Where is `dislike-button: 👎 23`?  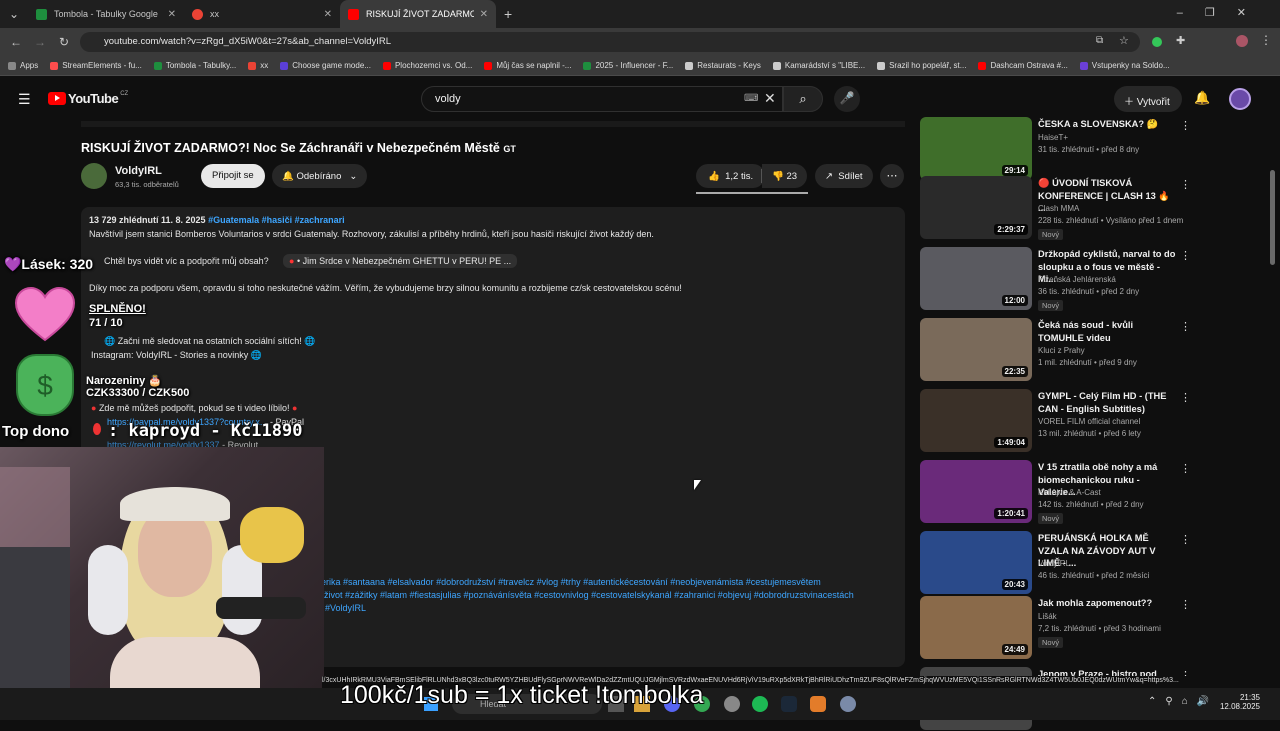
dislike-button: 👎 23 is located at coordinates (785, 176).